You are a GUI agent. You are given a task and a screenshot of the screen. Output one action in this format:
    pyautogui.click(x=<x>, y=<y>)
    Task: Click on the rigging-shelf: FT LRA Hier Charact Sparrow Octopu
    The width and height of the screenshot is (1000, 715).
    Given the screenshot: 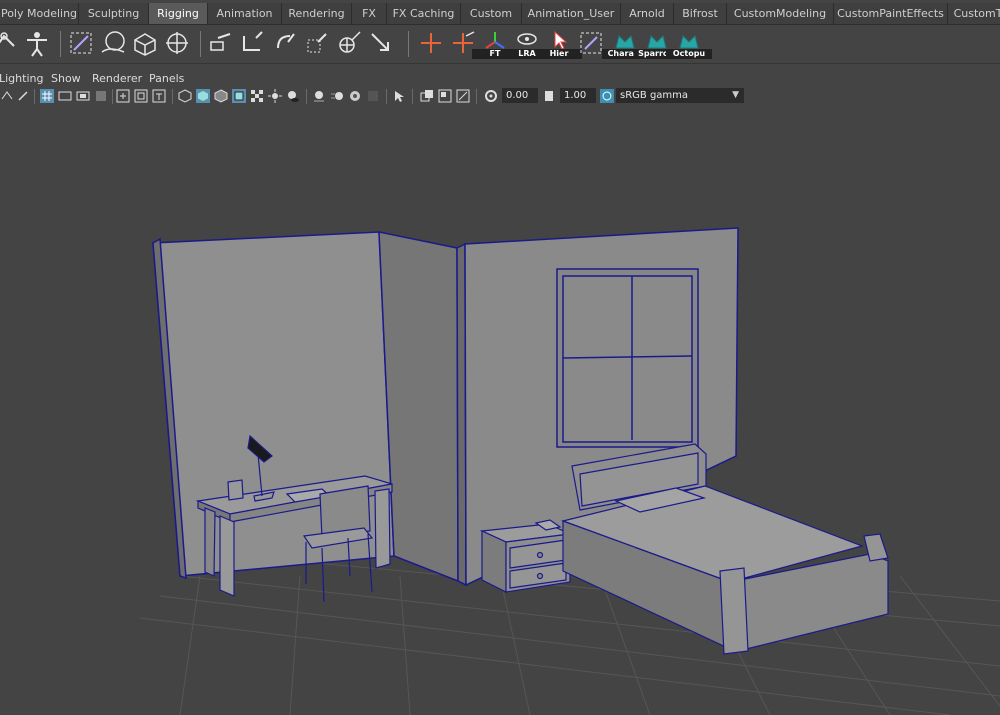 What is the action you would take?
    pyautogui.click(x=500, y=44)
    